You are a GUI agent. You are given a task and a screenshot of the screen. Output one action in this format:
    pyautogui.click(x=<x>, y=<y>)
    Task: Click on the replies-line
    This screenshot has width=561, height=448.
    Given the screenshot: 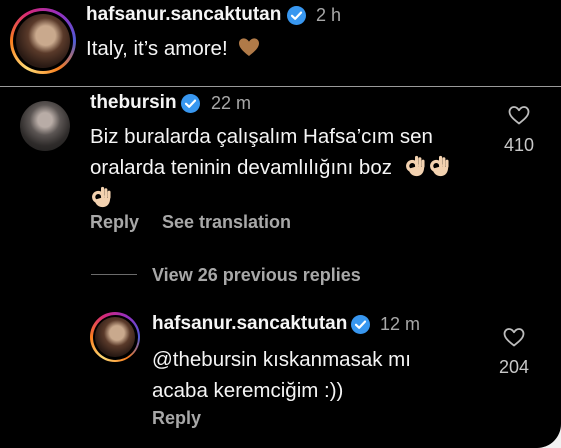 What is the action you would take?
    pyautogui.click(x=114, y=274)
    